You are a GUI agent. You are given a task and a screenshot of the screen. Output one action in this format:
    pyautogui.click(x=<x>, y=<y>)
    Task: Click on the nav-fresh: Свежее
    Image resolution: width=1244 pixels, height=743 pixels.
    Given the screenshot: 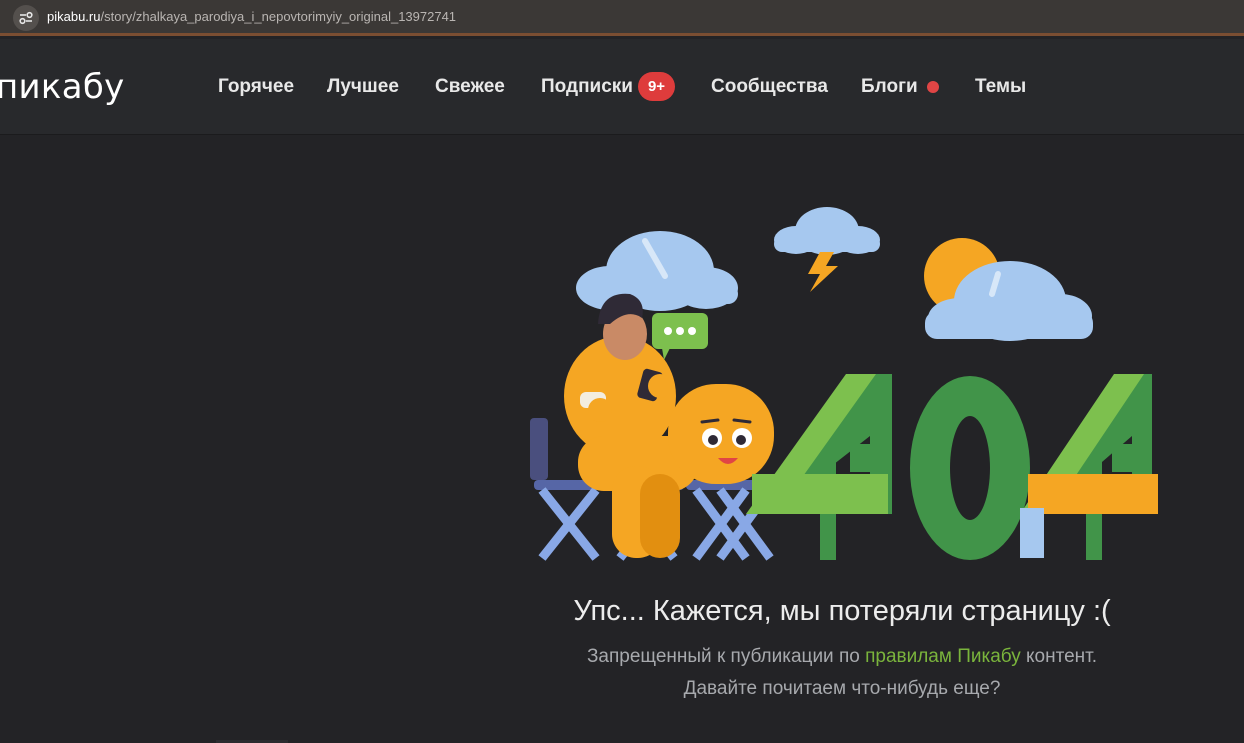 What is the action you would take?
    pyautogui.click(x=470, y=87)
    